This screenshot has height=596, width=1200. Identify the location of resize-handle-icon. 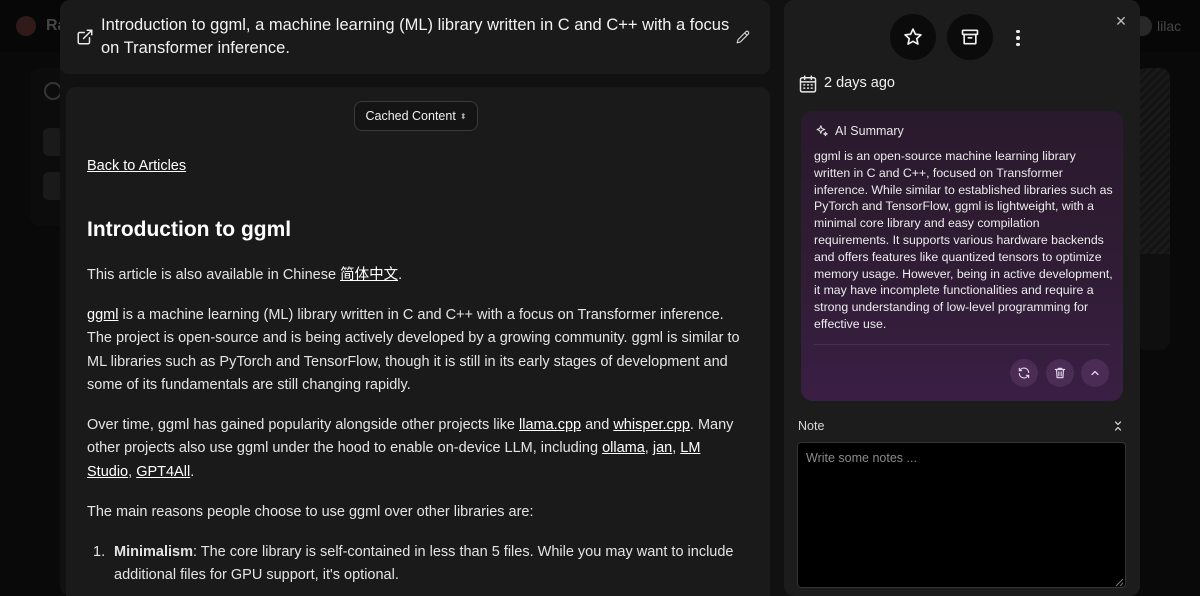
(1119, 582).